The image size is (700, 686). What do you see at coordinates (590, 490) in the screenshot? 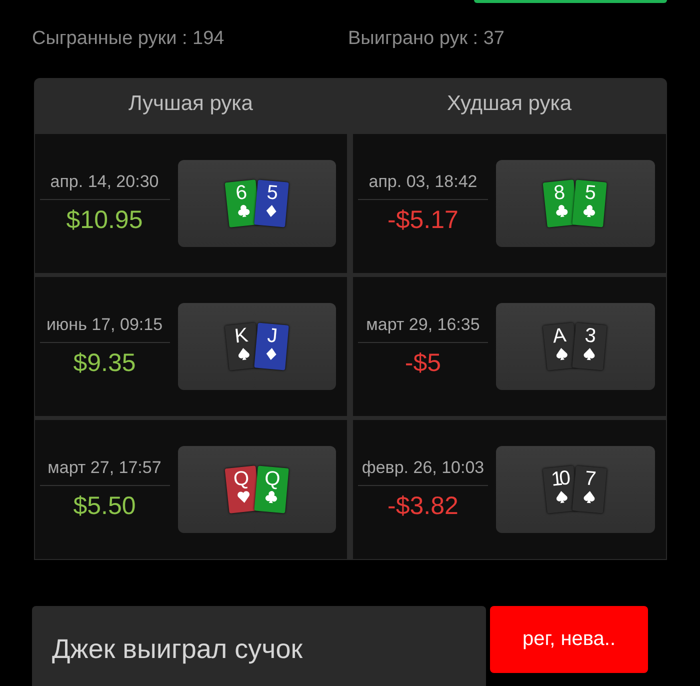
I see `playing-card: 7` at bounding box center [590, 490].